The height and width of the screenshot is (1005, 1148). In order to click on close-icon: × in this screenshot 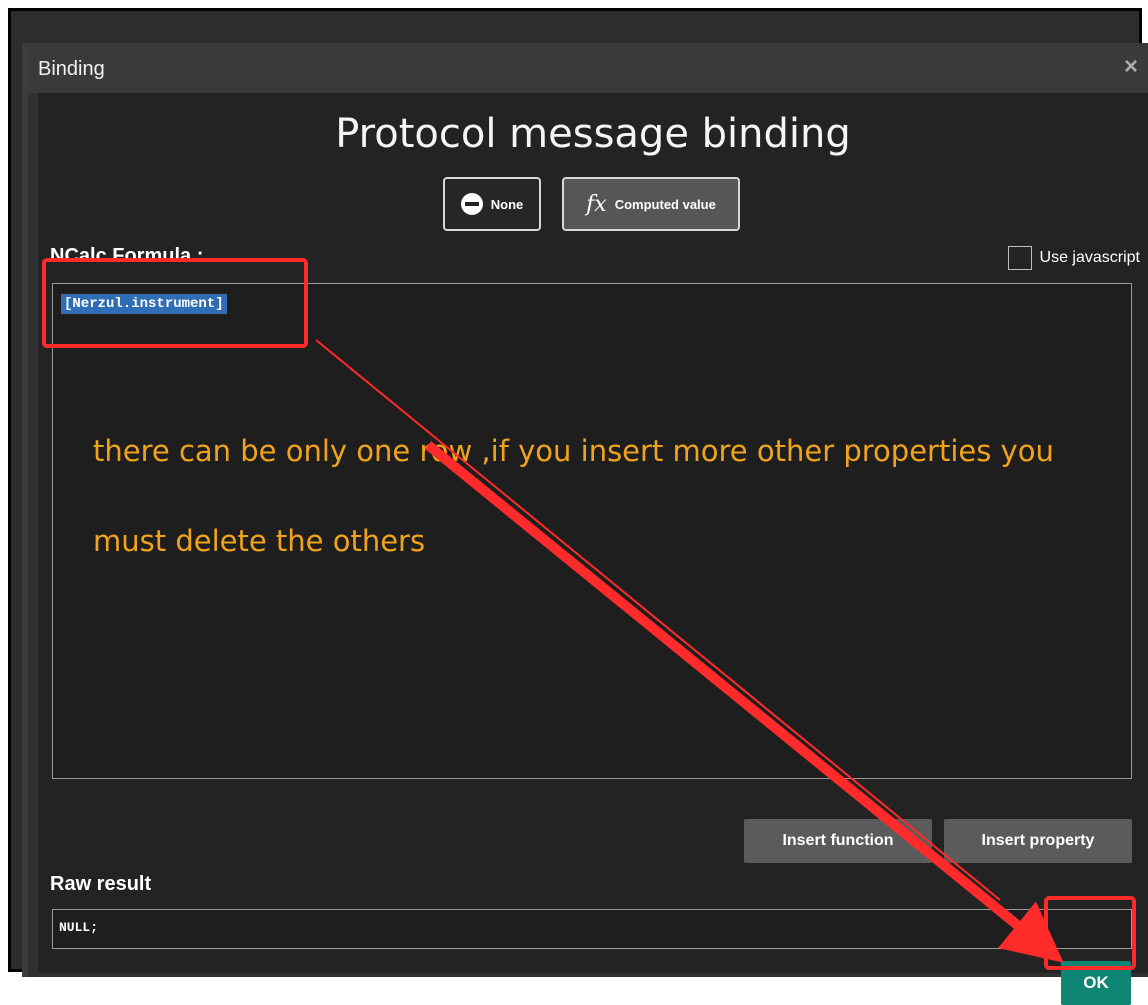, I will do `click(1131, 67)`.